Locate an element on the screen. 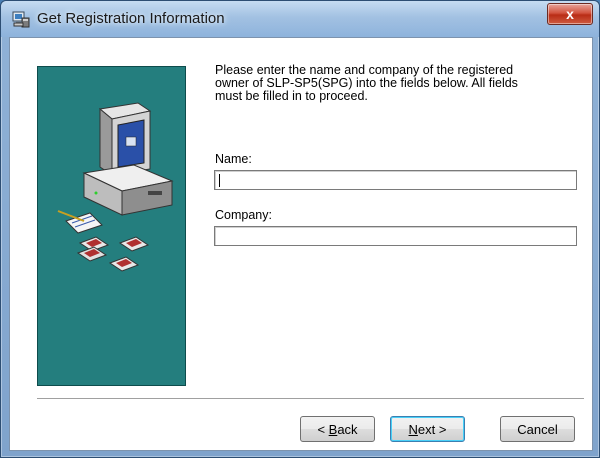 This screenshot has height=458, width=600. separator-line is located at coordinates (310, 399).